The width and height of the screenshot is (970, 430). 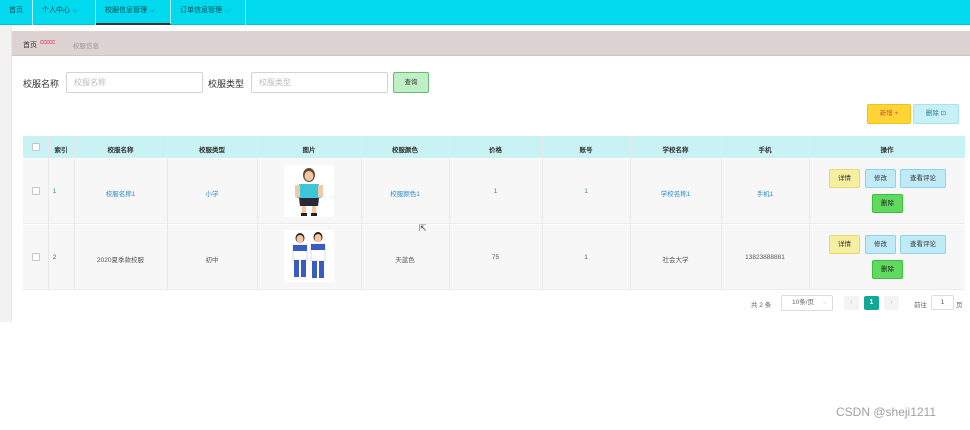 What do you see at coordinates (405, 150) in the screenshot?
I see `header-color: 校服颜色` at bounding box center [405, 150].